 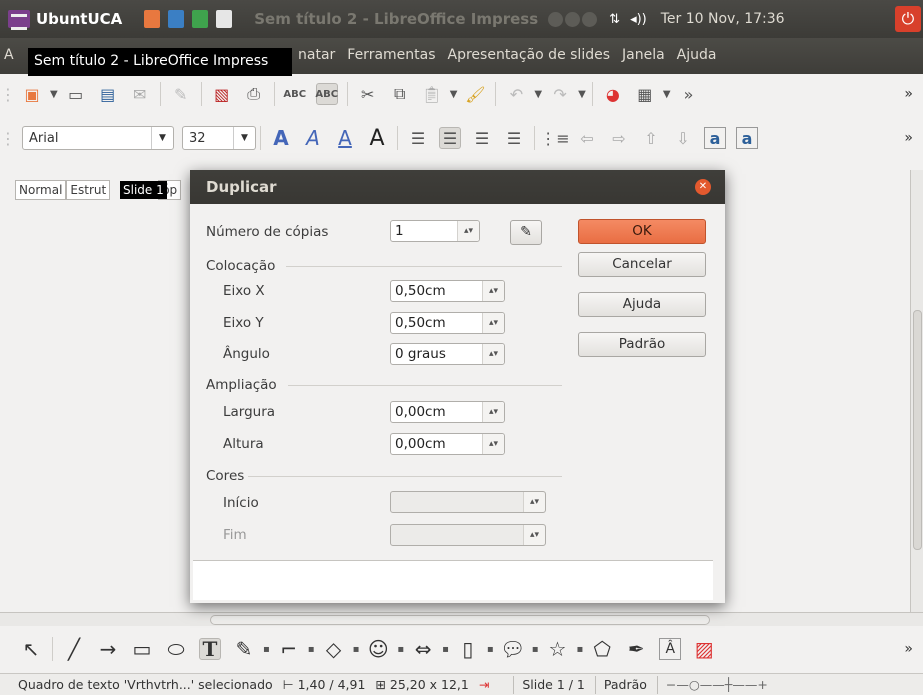 What do you see at coordinates (345, 138) in the screenshot?
I see `underline-icon: A` at bounding box center [345, 138].